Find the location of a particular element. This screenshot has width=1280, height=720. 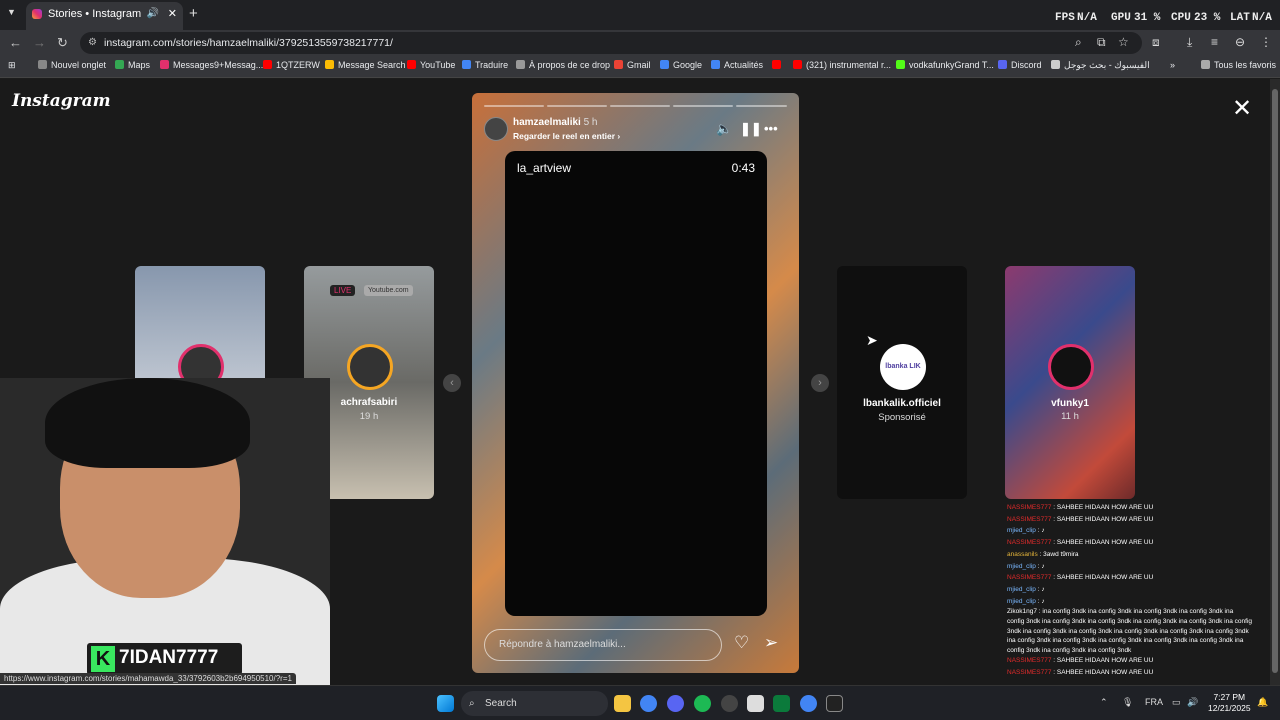

pause-icon: ❚❚ is located at coordinates (751, 129).